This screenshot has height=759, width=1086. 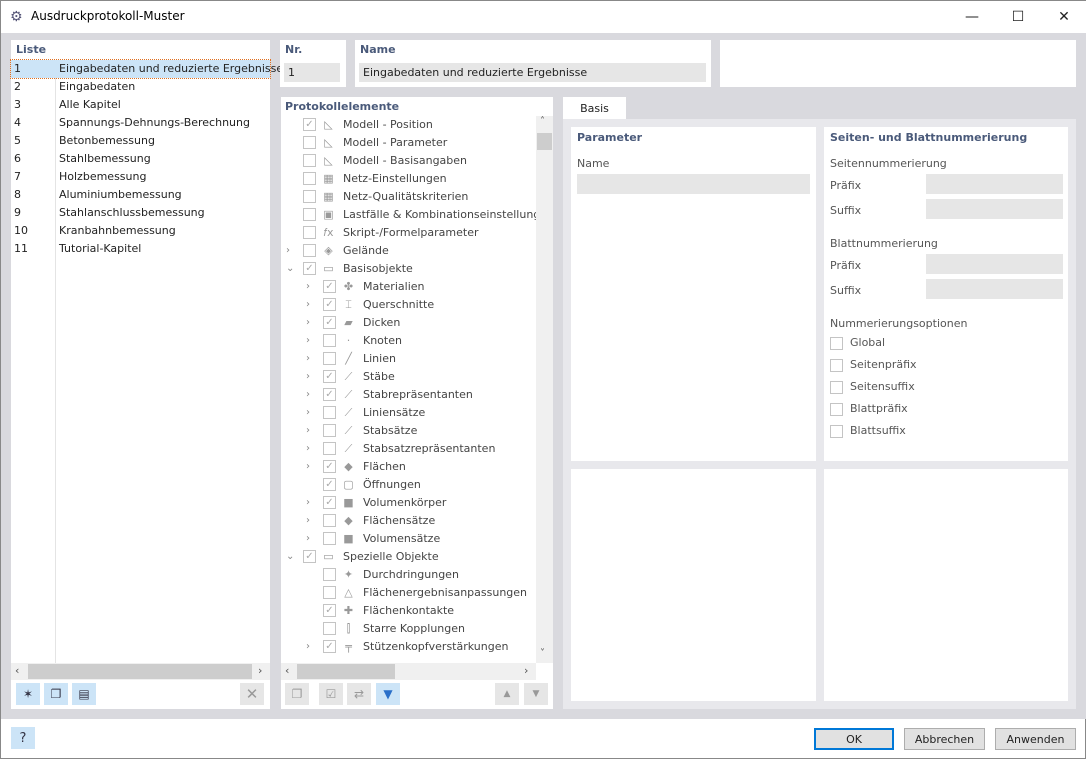 What do you see at coordinates (388, 694) in the screenshot?
I see `filter-button: ▼` at bounding box center [388, 694].